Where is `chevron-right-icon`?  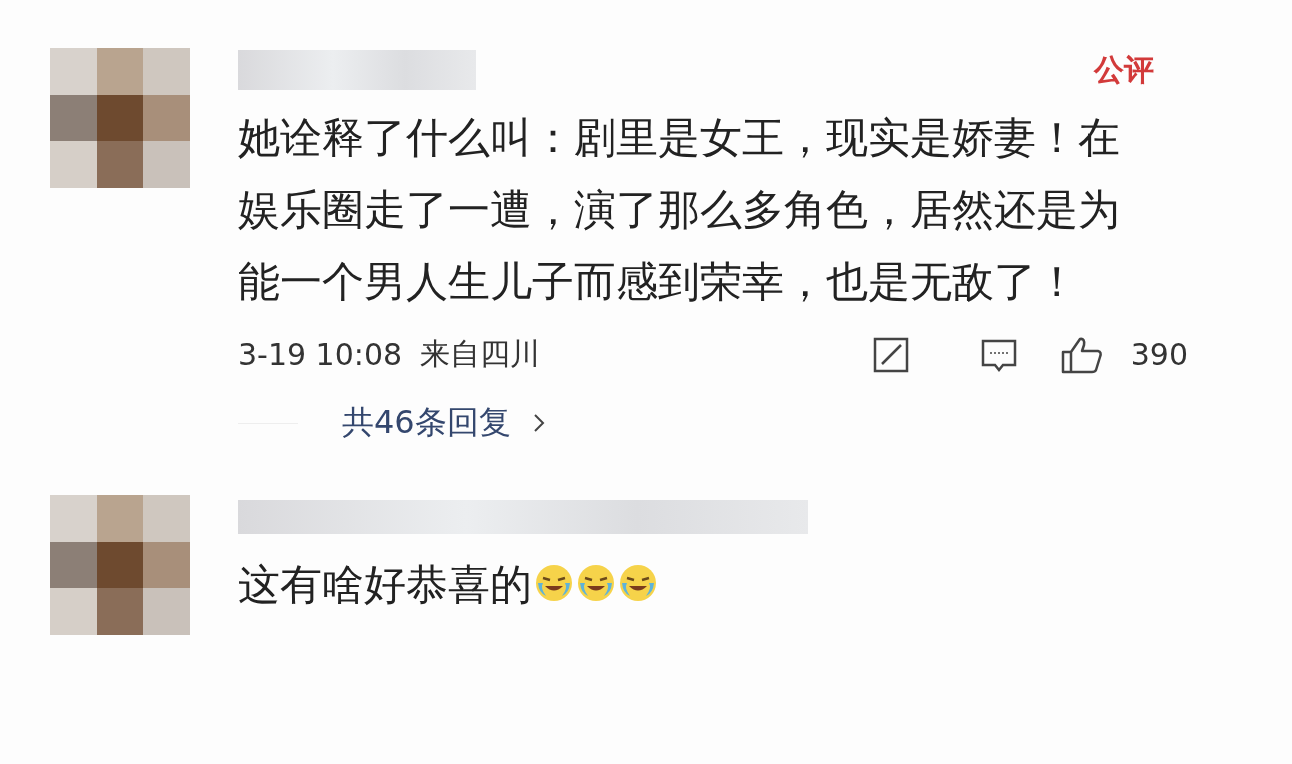
chevron-right-icon is located at coordinates (538, 423).